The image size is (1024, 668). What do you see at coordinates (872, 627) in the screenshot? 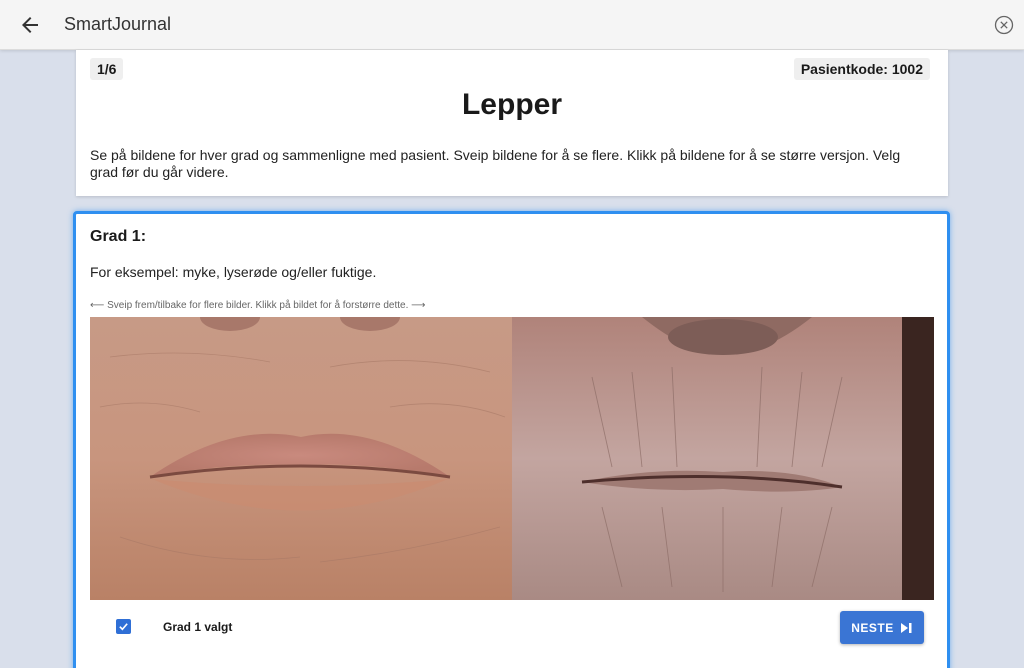
I see `next-button-label: NESTE` at bounding box center [872, 627].